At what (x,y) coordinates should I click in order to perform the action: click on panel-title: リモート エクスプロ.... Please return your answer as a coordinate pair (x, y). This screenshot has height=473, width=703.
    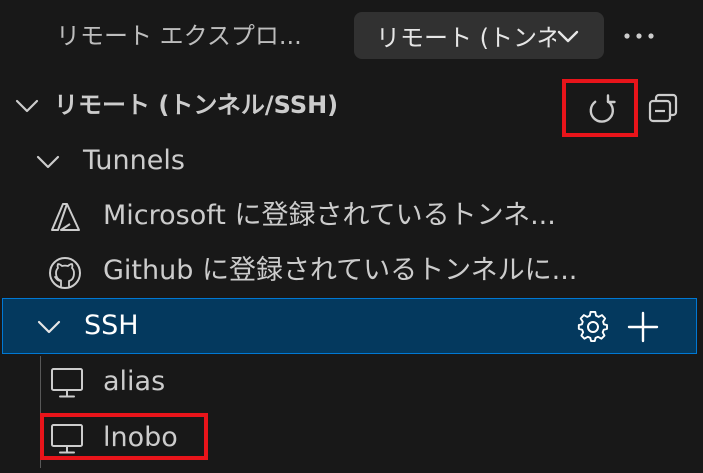
    Looking at the image, I should click on (179, 36).